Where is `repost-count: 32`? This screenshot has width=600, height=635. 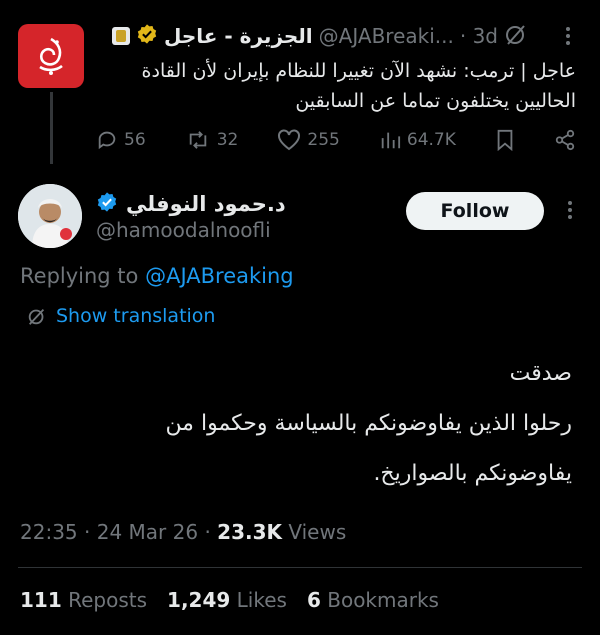 repost-count: 32 is located at coordinates (227, 140).